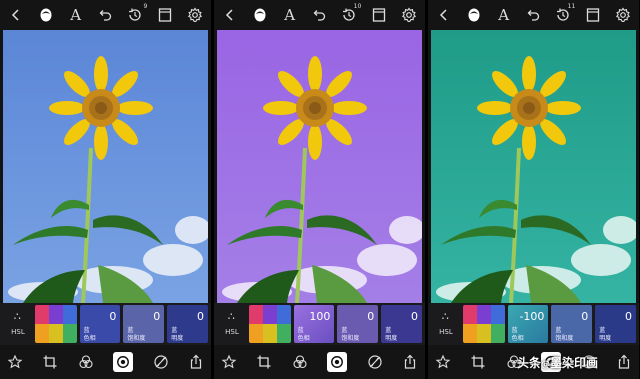 The image size is (640, 379). Describe the element at coordinates (528, 324) in the screenshot. I see `hue-card: -100 蓝色相` at that location.